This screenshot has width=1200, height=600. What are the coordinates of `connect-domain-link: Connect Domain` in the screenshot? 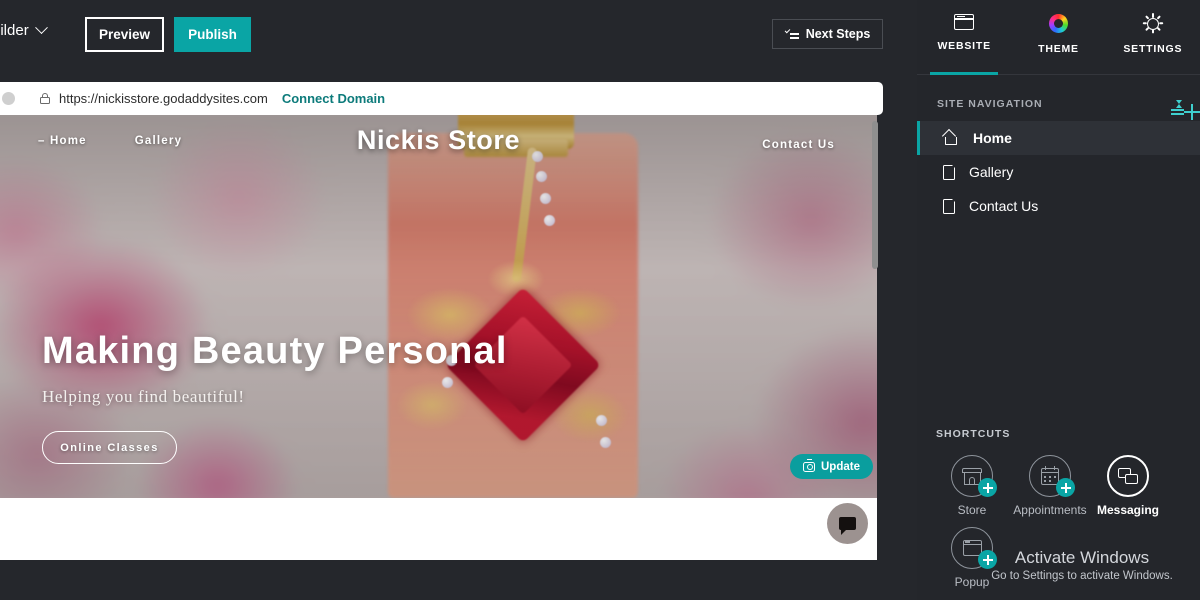 It's located at (333, 98).